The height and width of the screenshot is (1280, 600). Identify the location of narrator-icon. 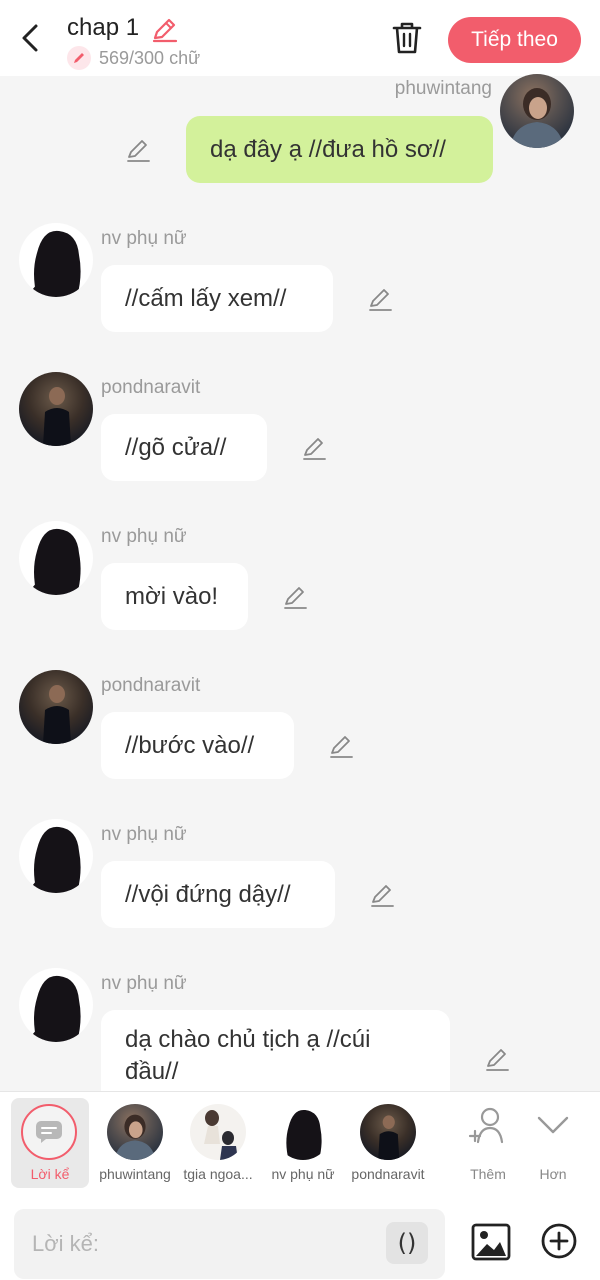
(49, 1132).